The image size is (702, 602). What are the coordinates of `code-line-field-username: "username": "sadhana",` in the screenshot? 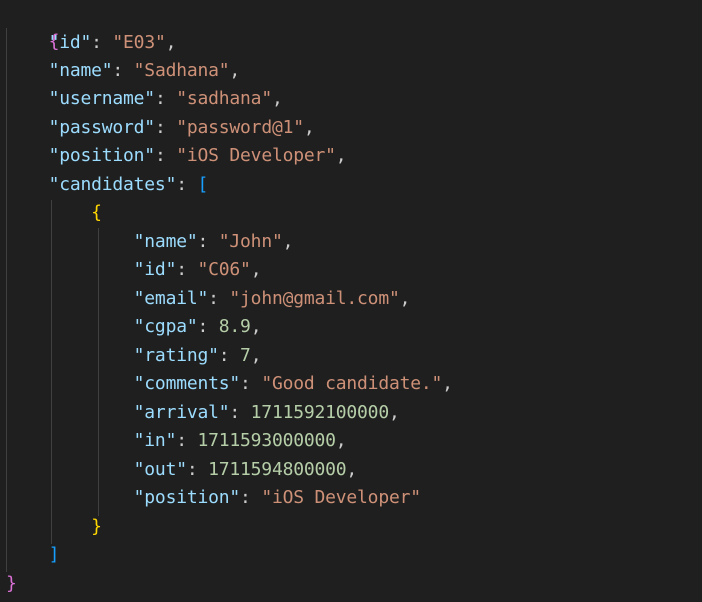 It's located at (144, 99).